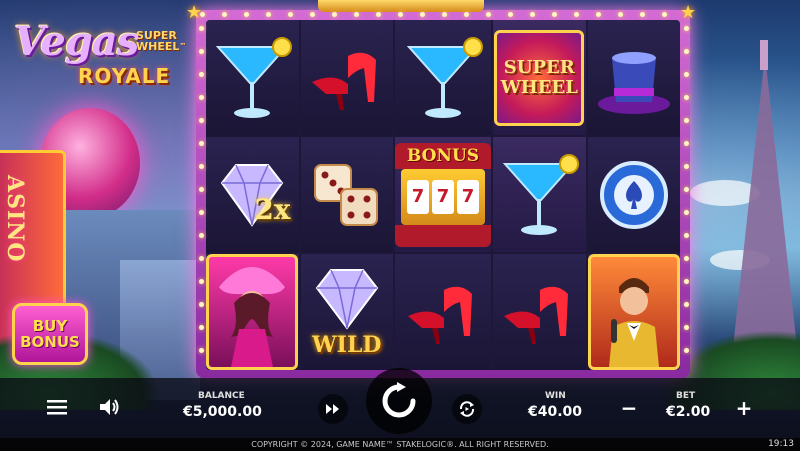  I want to click on bet-decrease-button: −, so click(629, 408).